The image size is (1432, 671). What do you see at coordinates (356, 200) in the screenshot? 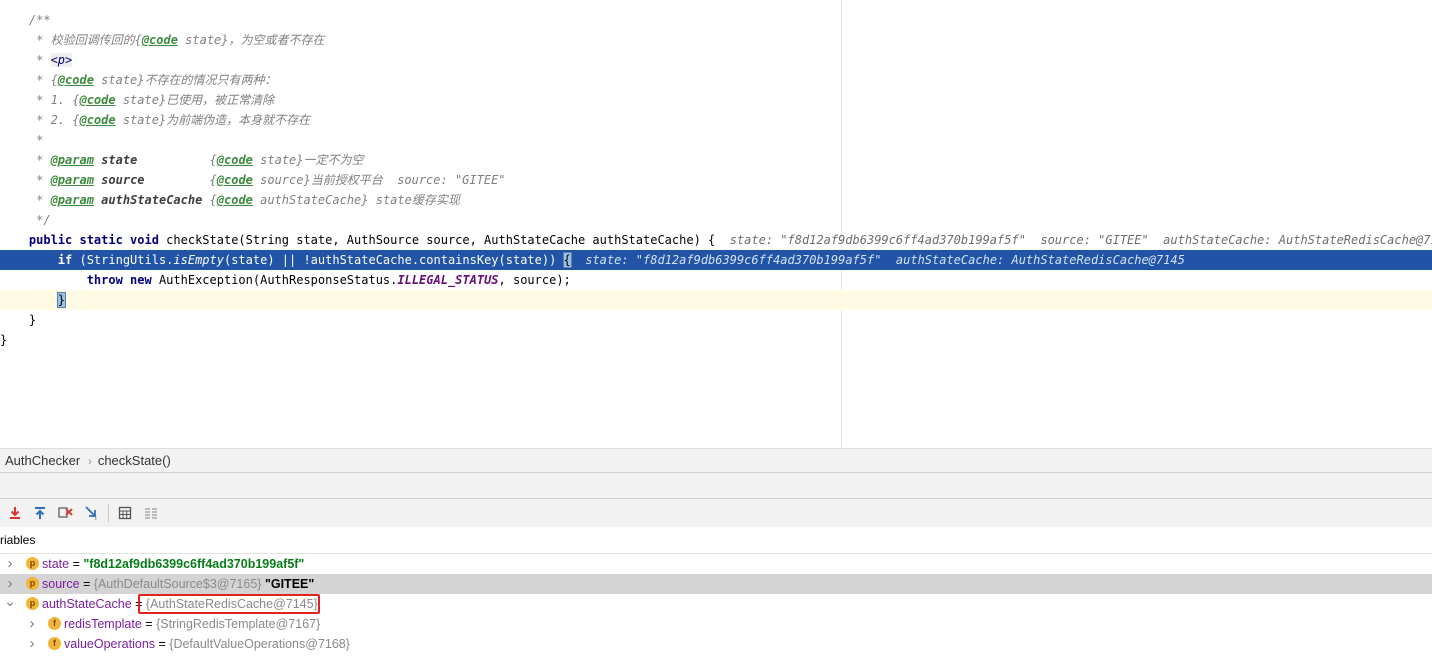
I see `code-token: authStateCache} state缓存实现` at bounding box center [356, 200].